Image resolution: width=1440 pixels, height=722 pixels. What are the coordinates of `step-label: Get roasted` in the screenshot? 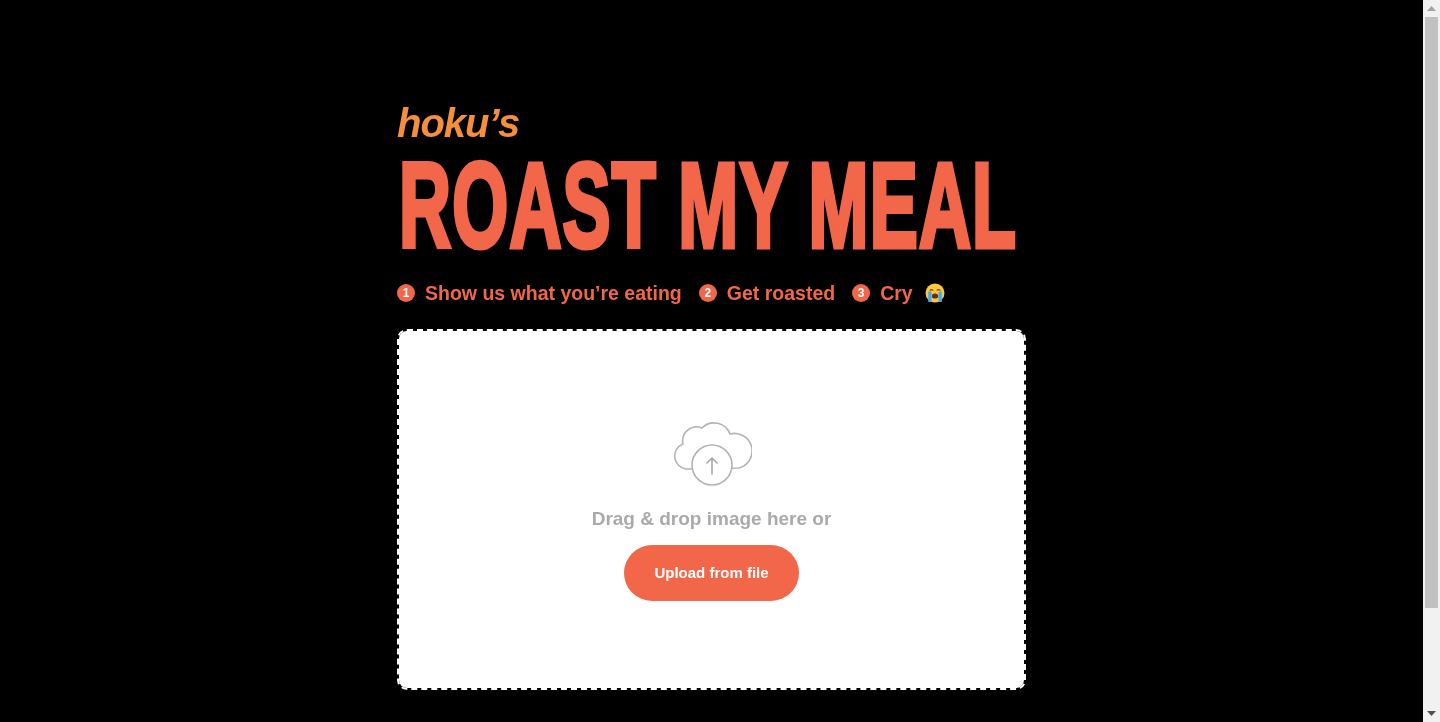 It's located at (781, 293).